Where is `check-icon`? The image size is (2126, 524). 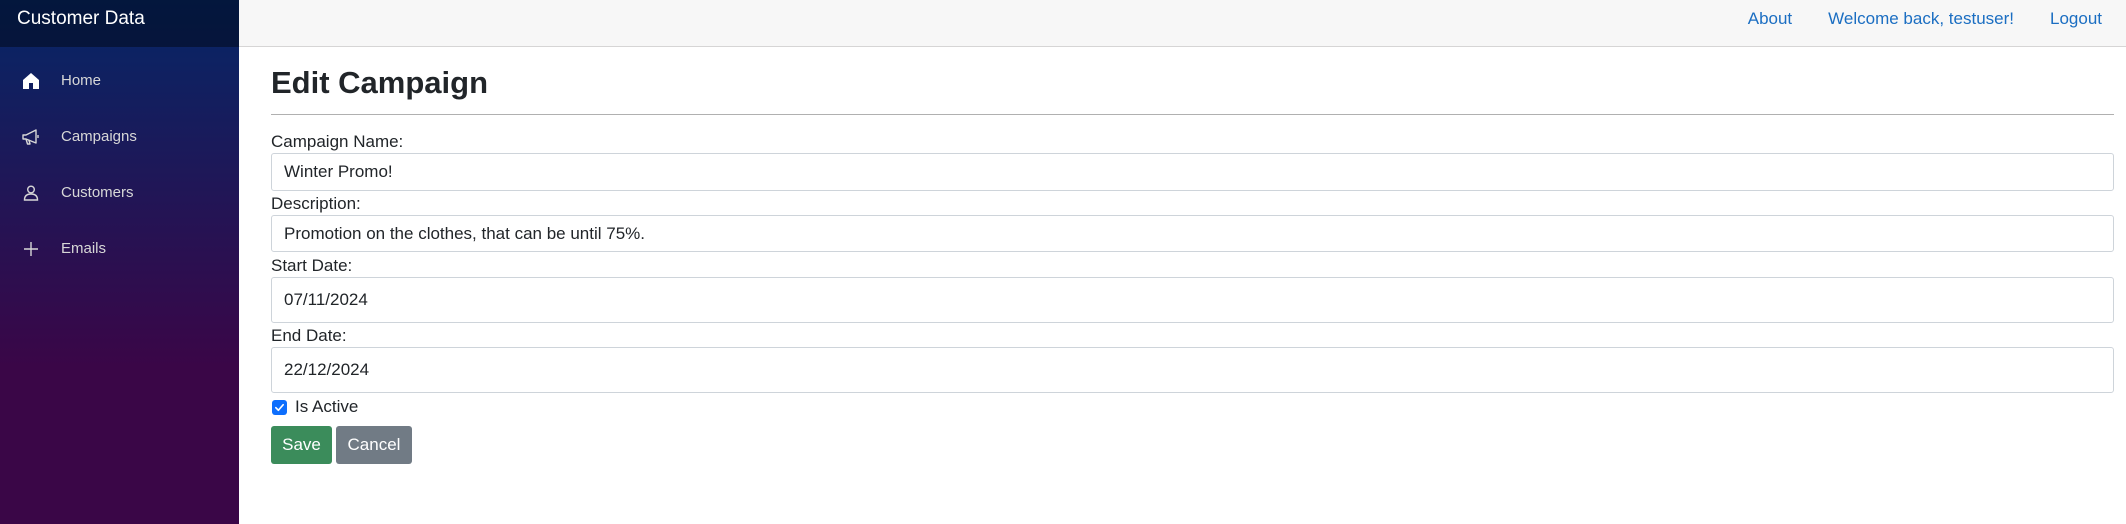 check-icon is located at coordinates (279, 407).